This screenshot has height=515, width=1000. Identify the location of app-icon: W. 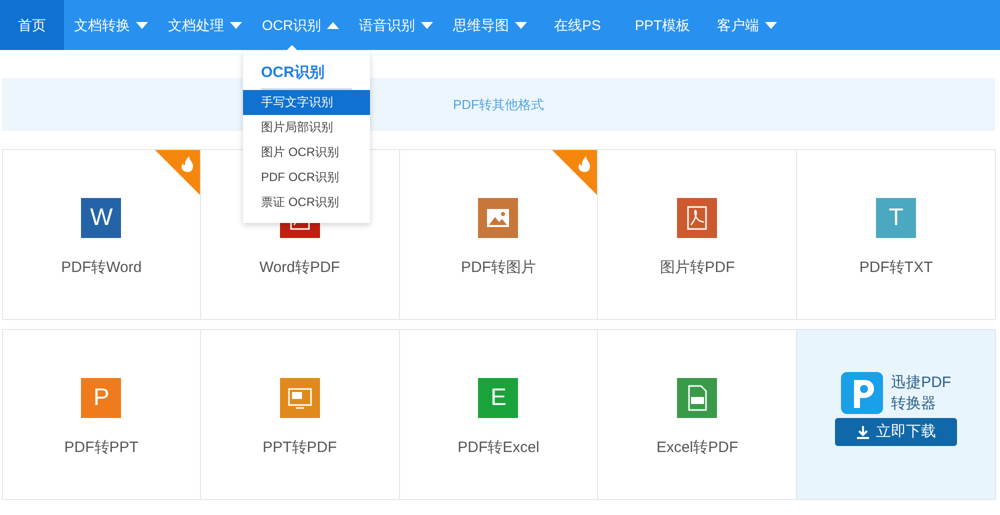
(101, 218).